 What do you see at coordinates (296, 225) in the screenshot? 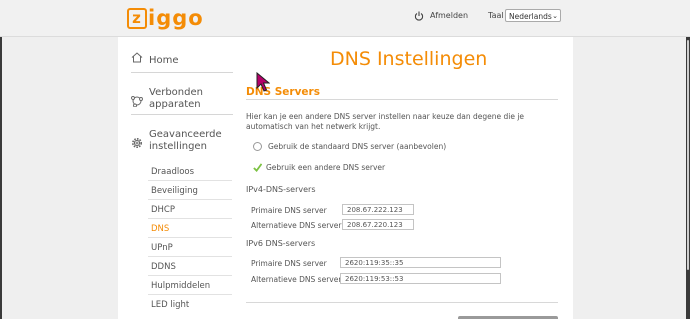
I see `ipv4-alternate-label: Alternatieve DNS server` at bounding box center [296, 225].